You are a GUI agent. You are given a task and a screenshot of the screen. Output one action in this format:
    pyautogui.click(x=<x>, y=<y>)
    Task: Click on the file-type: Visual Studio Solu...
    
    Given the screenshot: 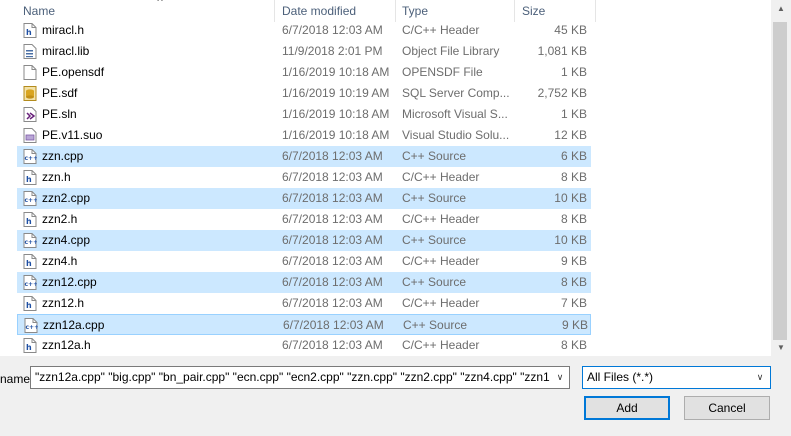 What is the action you would take?
    pyautogui.click(x=456, y=135)
    